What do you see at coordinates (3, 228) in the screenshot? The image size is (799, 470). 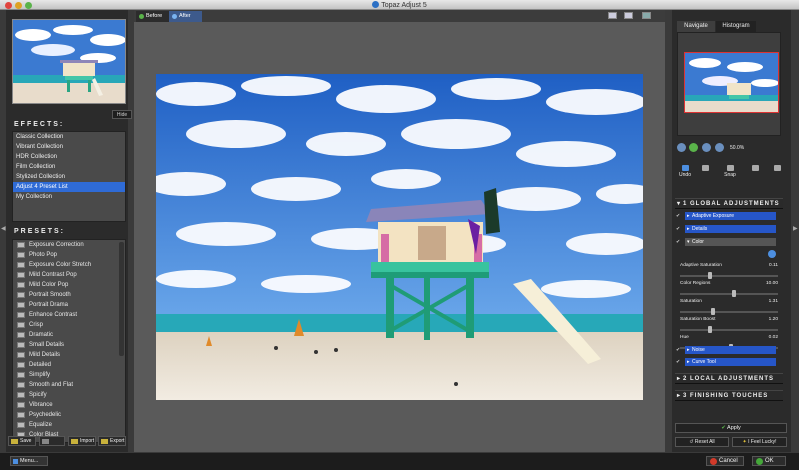 I see `collapse-left-arrow-icon: ◀` at bounding box center [3, 228].